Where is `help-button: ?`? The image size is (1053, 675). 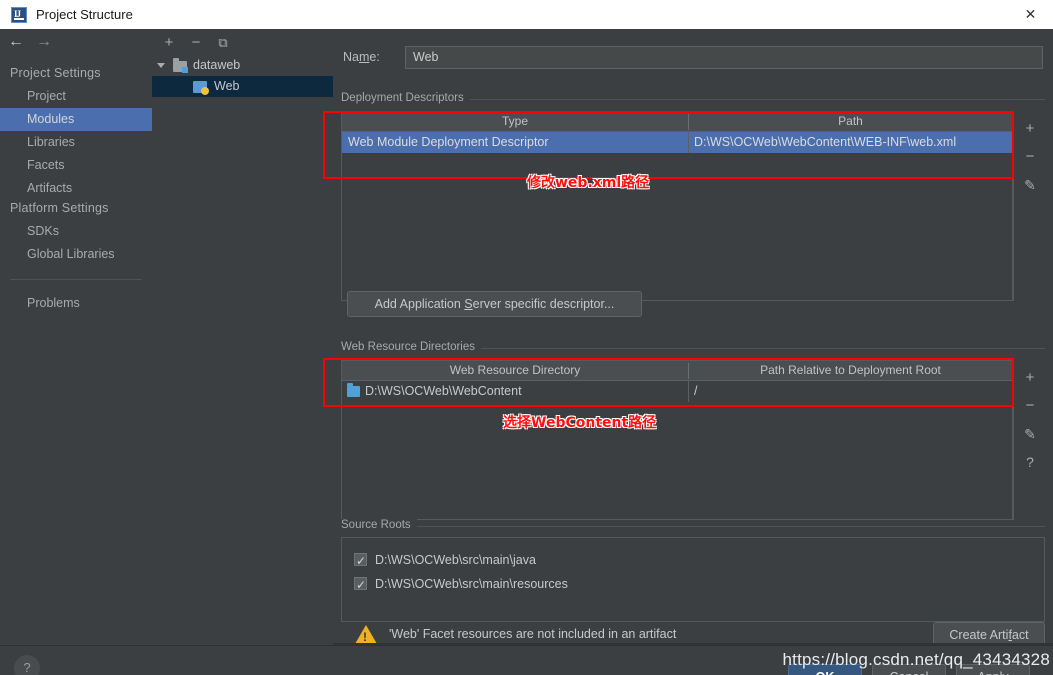
help-button: ? is located at coordinates (27, 665).